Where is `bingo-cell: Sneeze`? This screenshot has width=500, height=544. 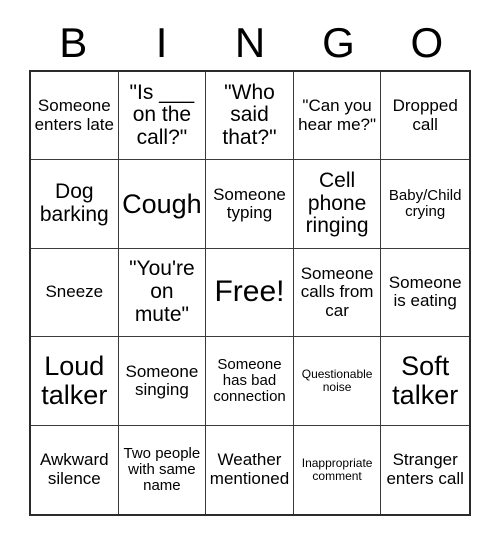
bingo-cell: Sneeze is located at coordinates (75, 293).